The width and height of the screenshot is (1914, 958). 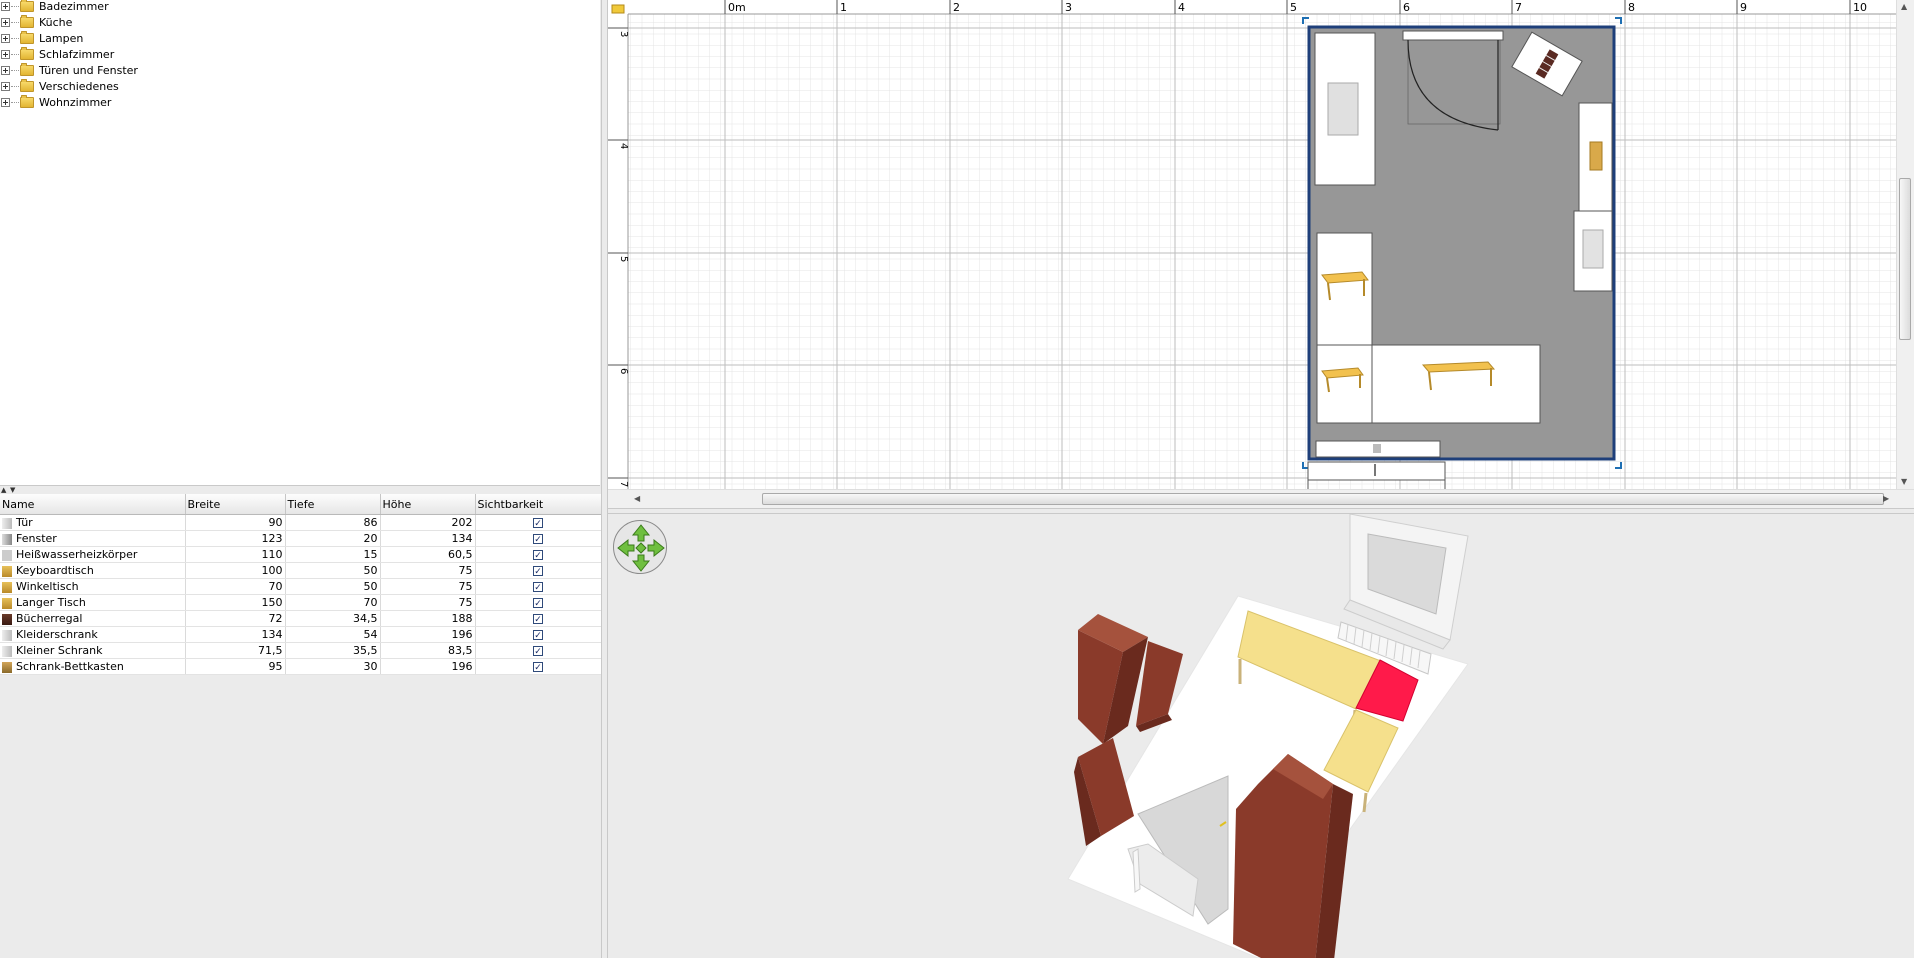 What do you see at coordinates (333, 666) in the screenshot?
I see `furniture-depth: 30` at bounding box center [333, 666].